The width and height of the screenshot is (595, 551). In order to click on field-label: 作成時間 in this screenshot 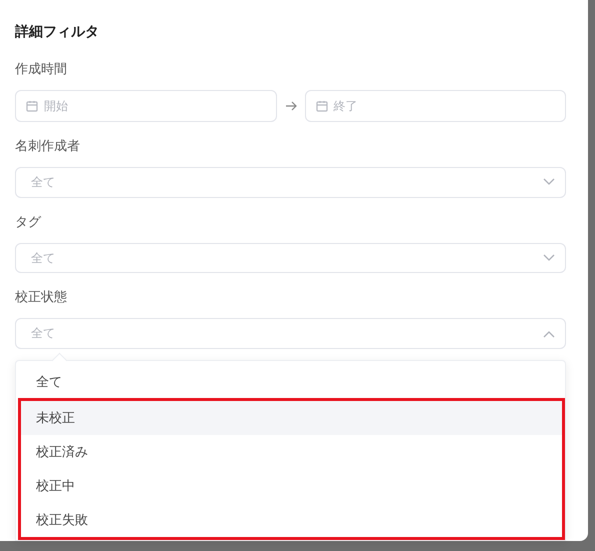, I will do `click(41, 70)`.